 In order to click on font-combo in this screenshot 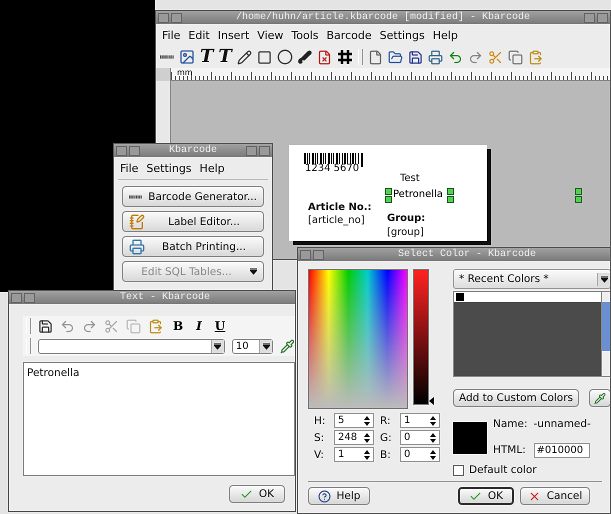, I will do `click(131, 346)`.